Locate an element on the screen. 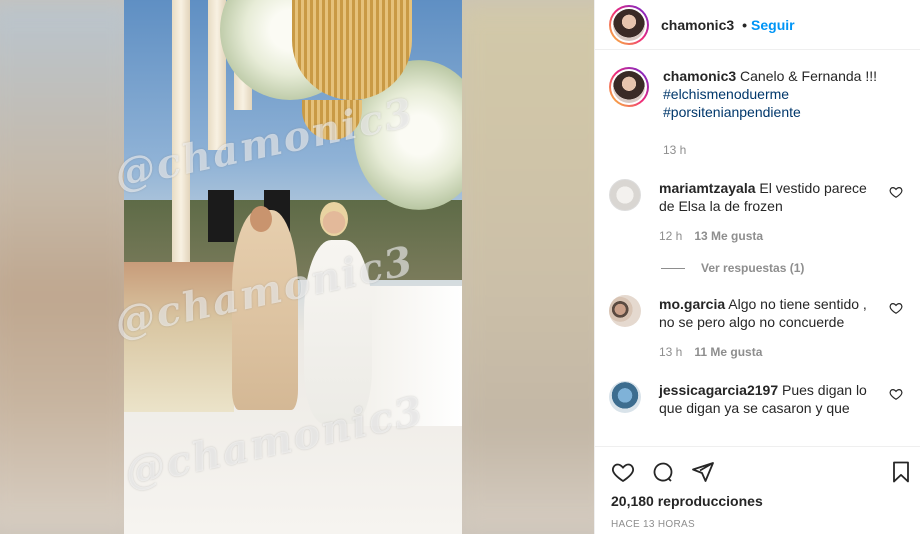 Image resolution: width=920 pixels, height=534 pixels. view-replies-button: Ver respuestas (1) is located at coordinates (784, 268).